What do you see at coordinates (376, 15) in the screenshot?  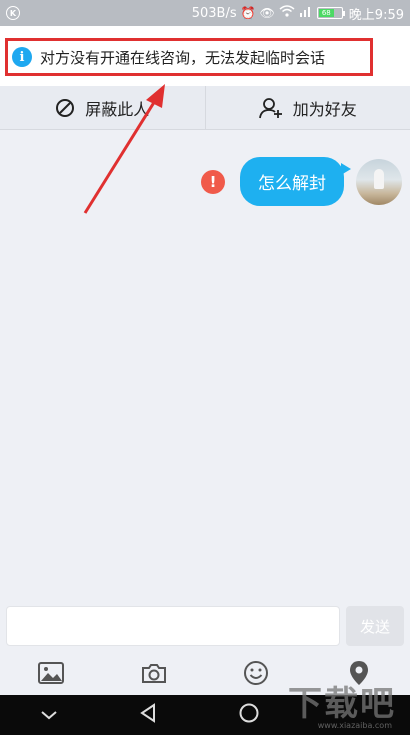 I see `clock: 晚上9:59` at bounding box center [376, 15].